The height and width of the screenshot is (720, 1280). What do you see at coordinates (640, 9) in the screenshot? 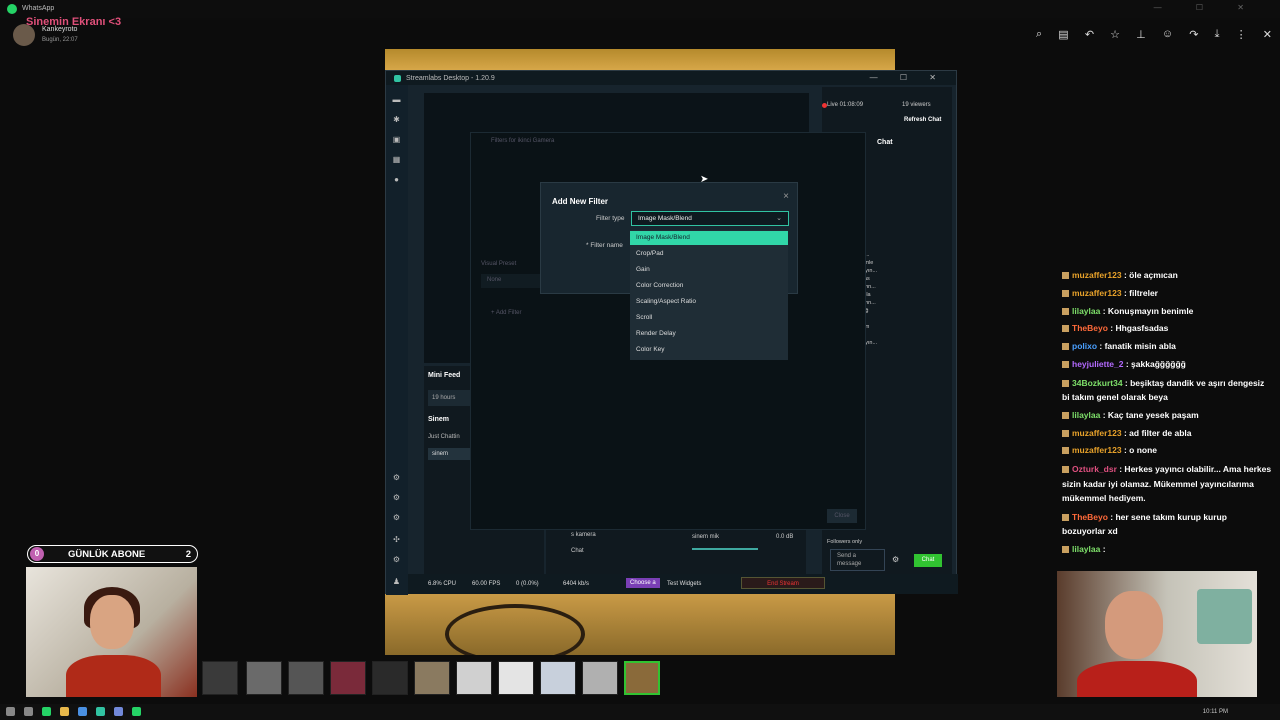
I see `whatsapp-title-bar: WhatsApp — ☐ ✕` at bounding box center [640, 9].